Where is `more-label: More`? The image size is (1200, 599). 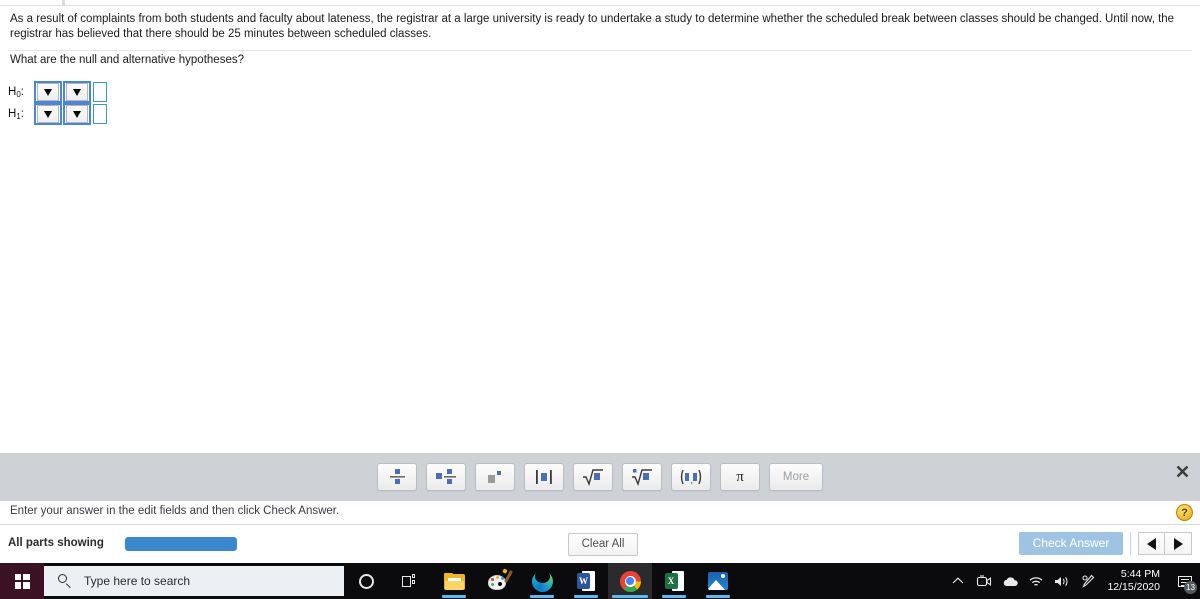 more-label: More is located at coordinates (796, 477).